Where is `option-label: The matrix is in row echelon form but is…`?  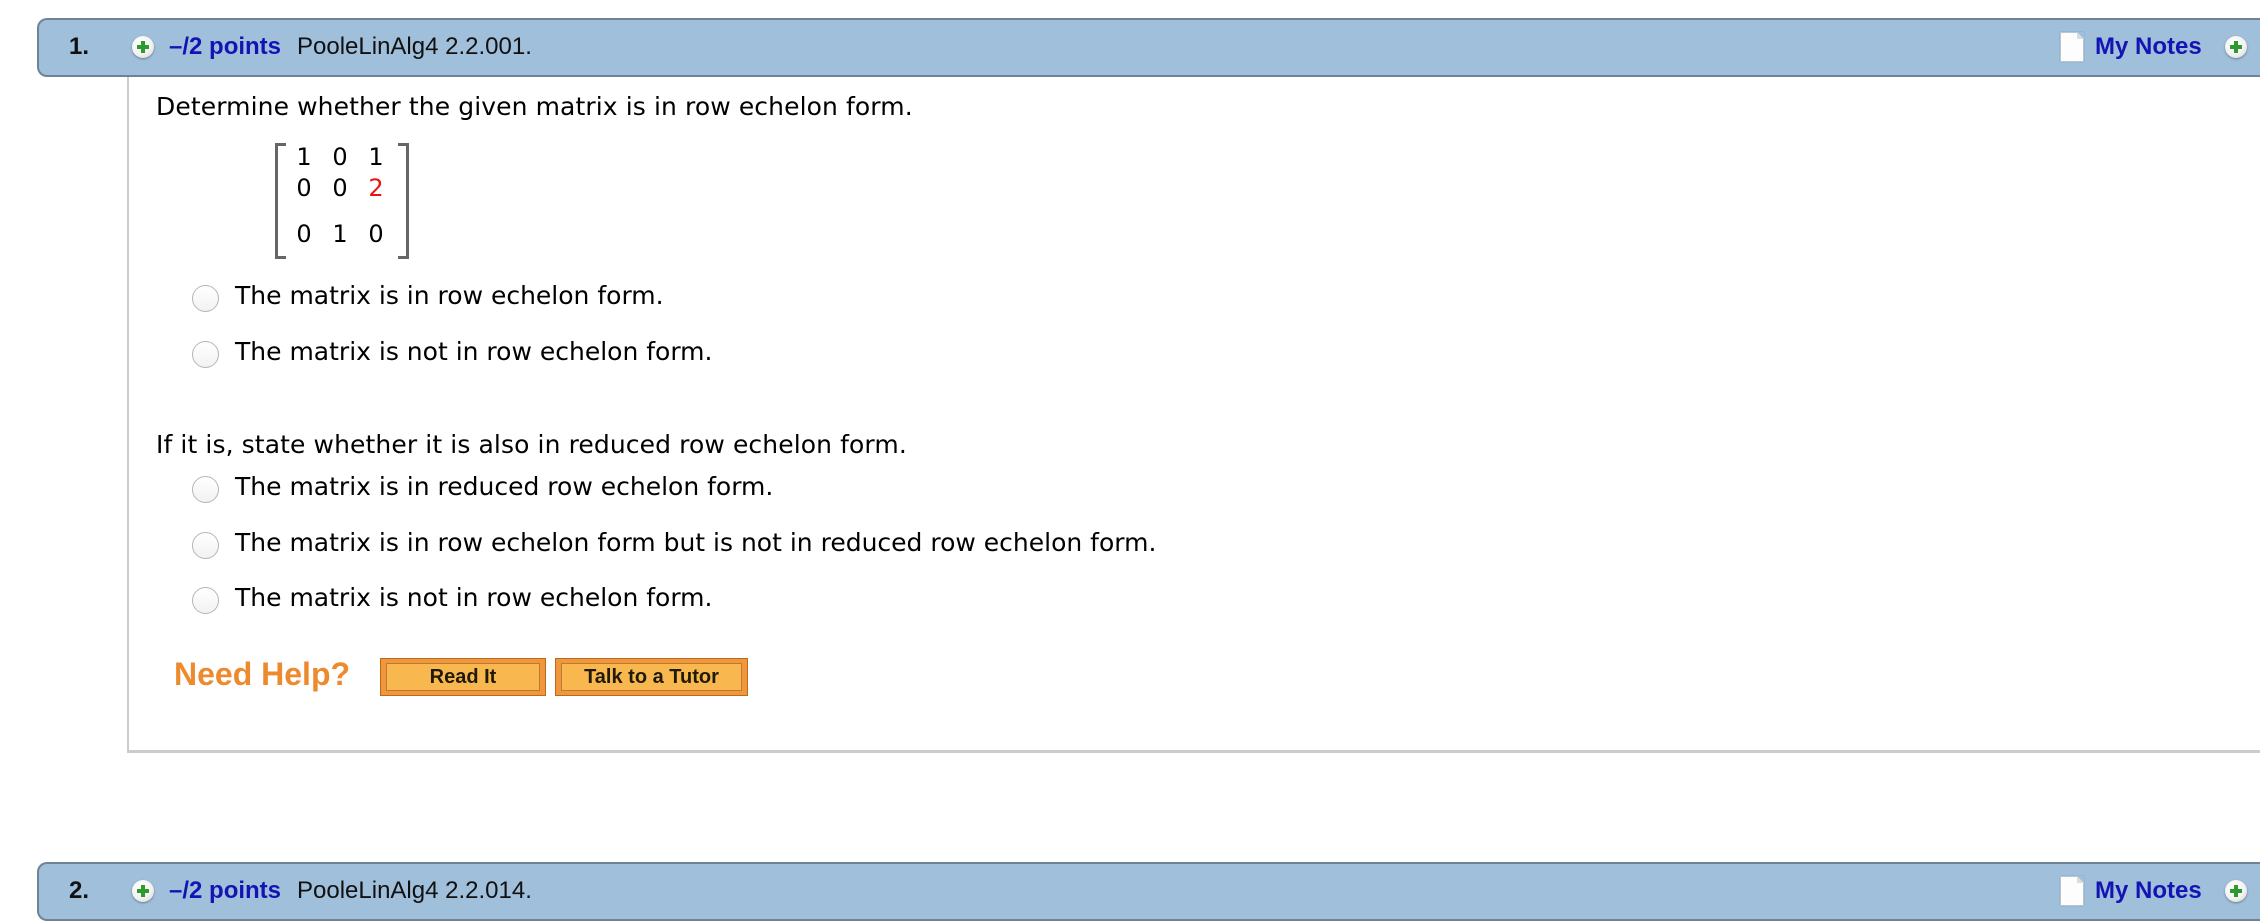
option-label: The matrix is in row echelon form but is… is located at coordinates (695, 542).